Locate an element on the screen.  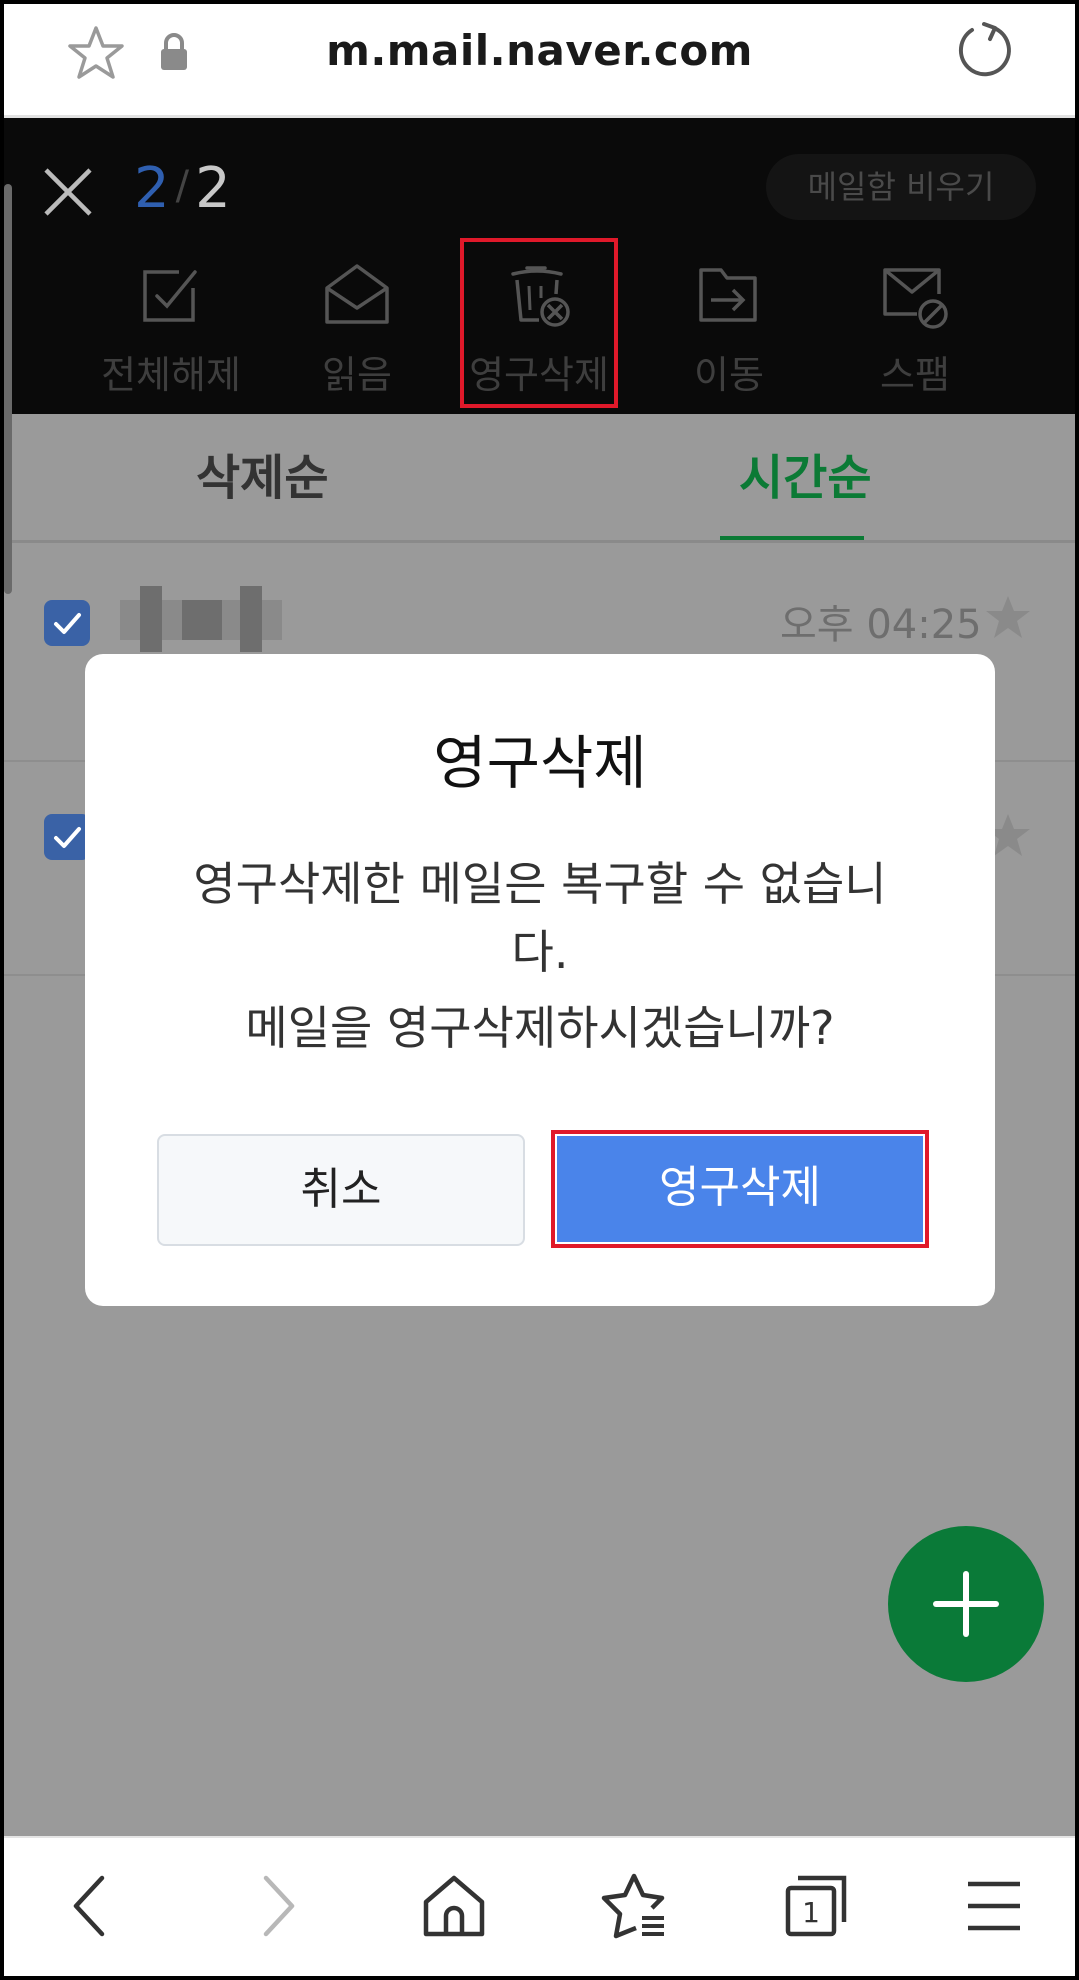
svg-text: 1 is located at coordinates (811, 1912).